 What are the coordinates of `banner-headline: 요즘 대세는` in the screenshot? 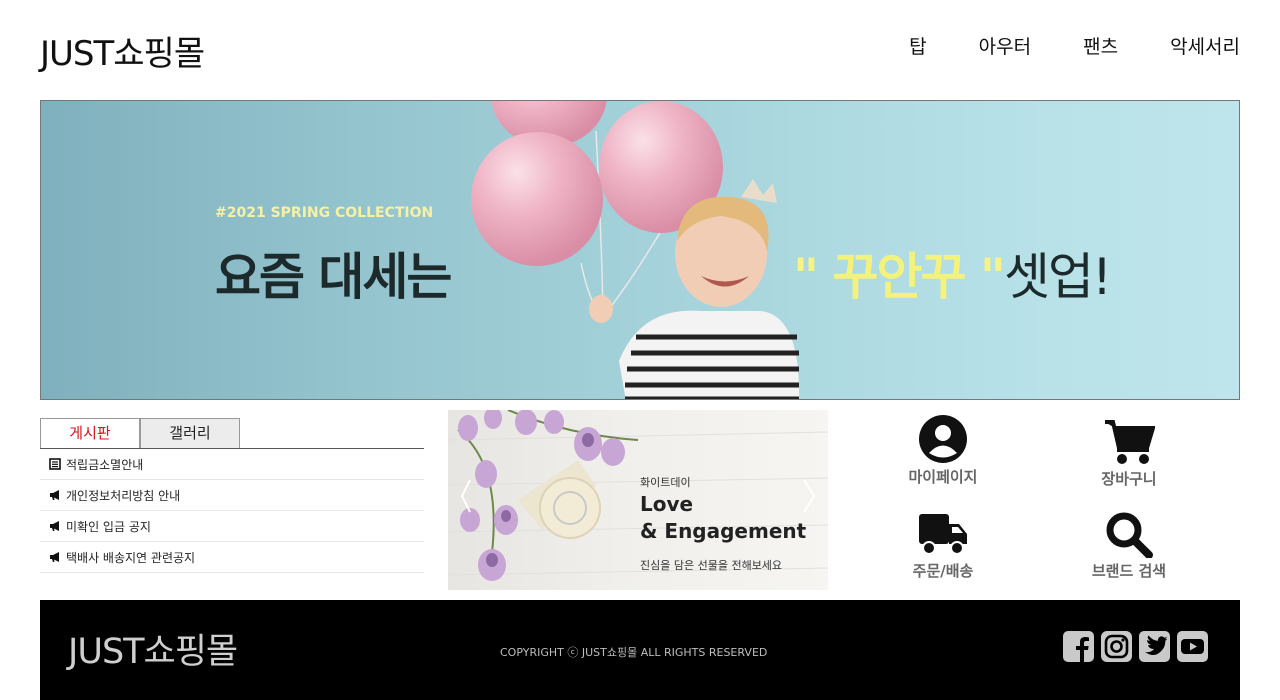 It's located at (333, 277).